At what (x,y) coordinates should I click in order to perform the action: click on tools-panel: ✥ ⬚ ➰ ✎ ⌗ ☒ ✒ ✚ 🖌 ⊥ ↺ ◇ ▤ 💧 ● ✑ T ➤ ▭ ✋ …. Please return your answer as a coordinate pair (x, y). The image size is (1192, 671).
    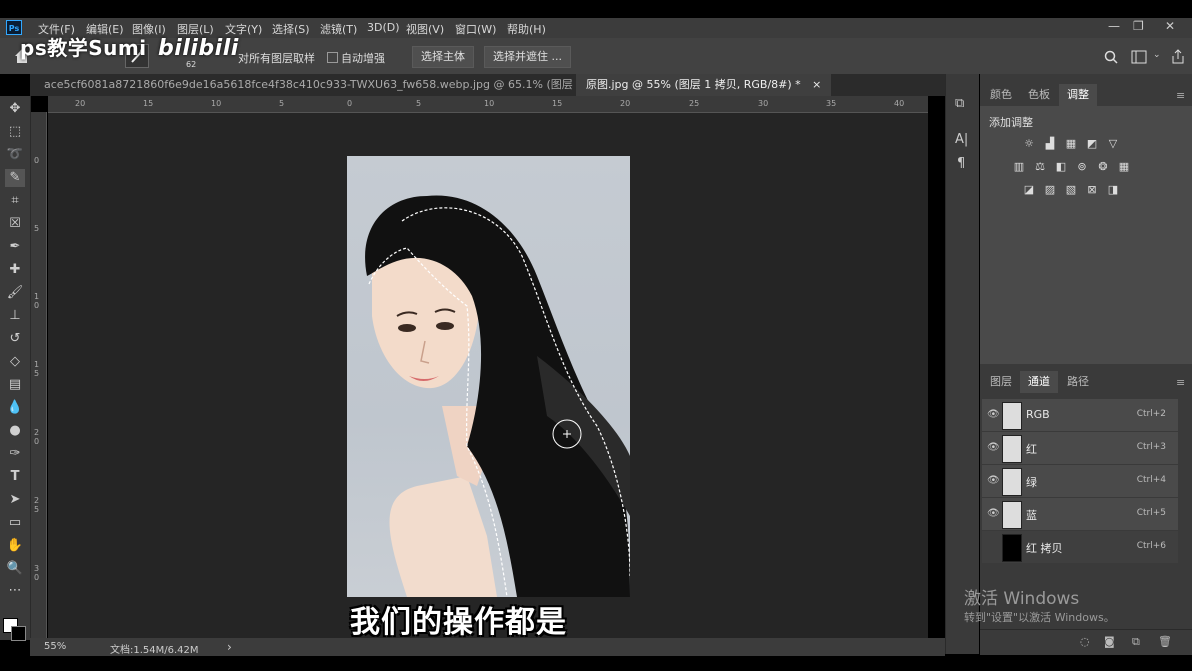
    Looking at the image, I should click on (15, 368).